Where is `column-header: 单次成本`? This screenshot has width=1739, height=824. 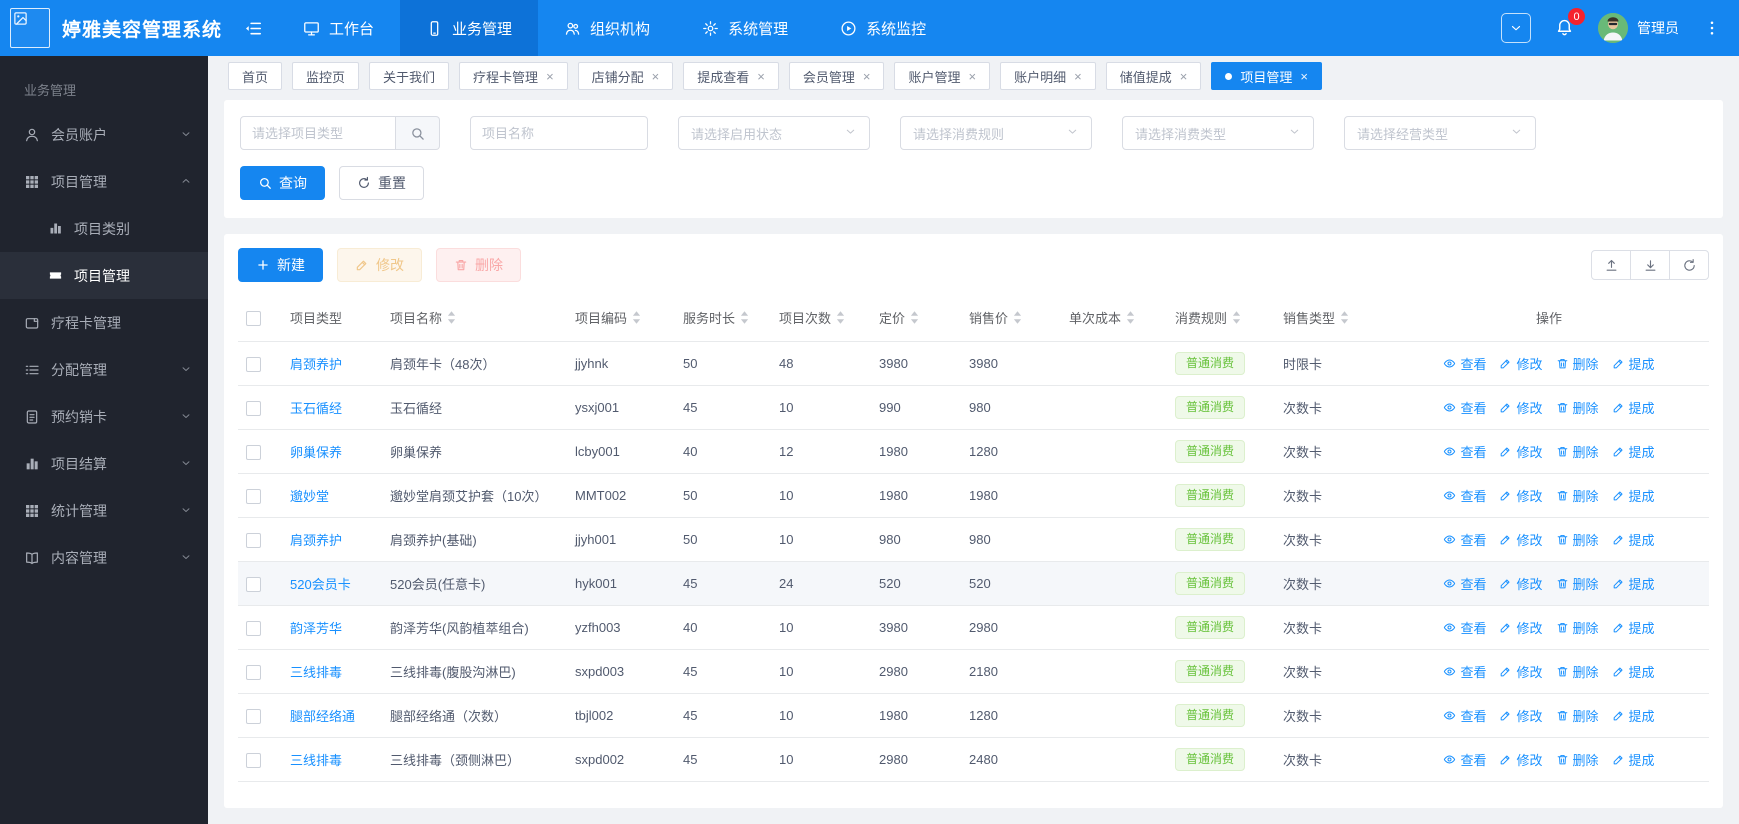
column-header: 单次成本 is located at coordinates (1114, 318).